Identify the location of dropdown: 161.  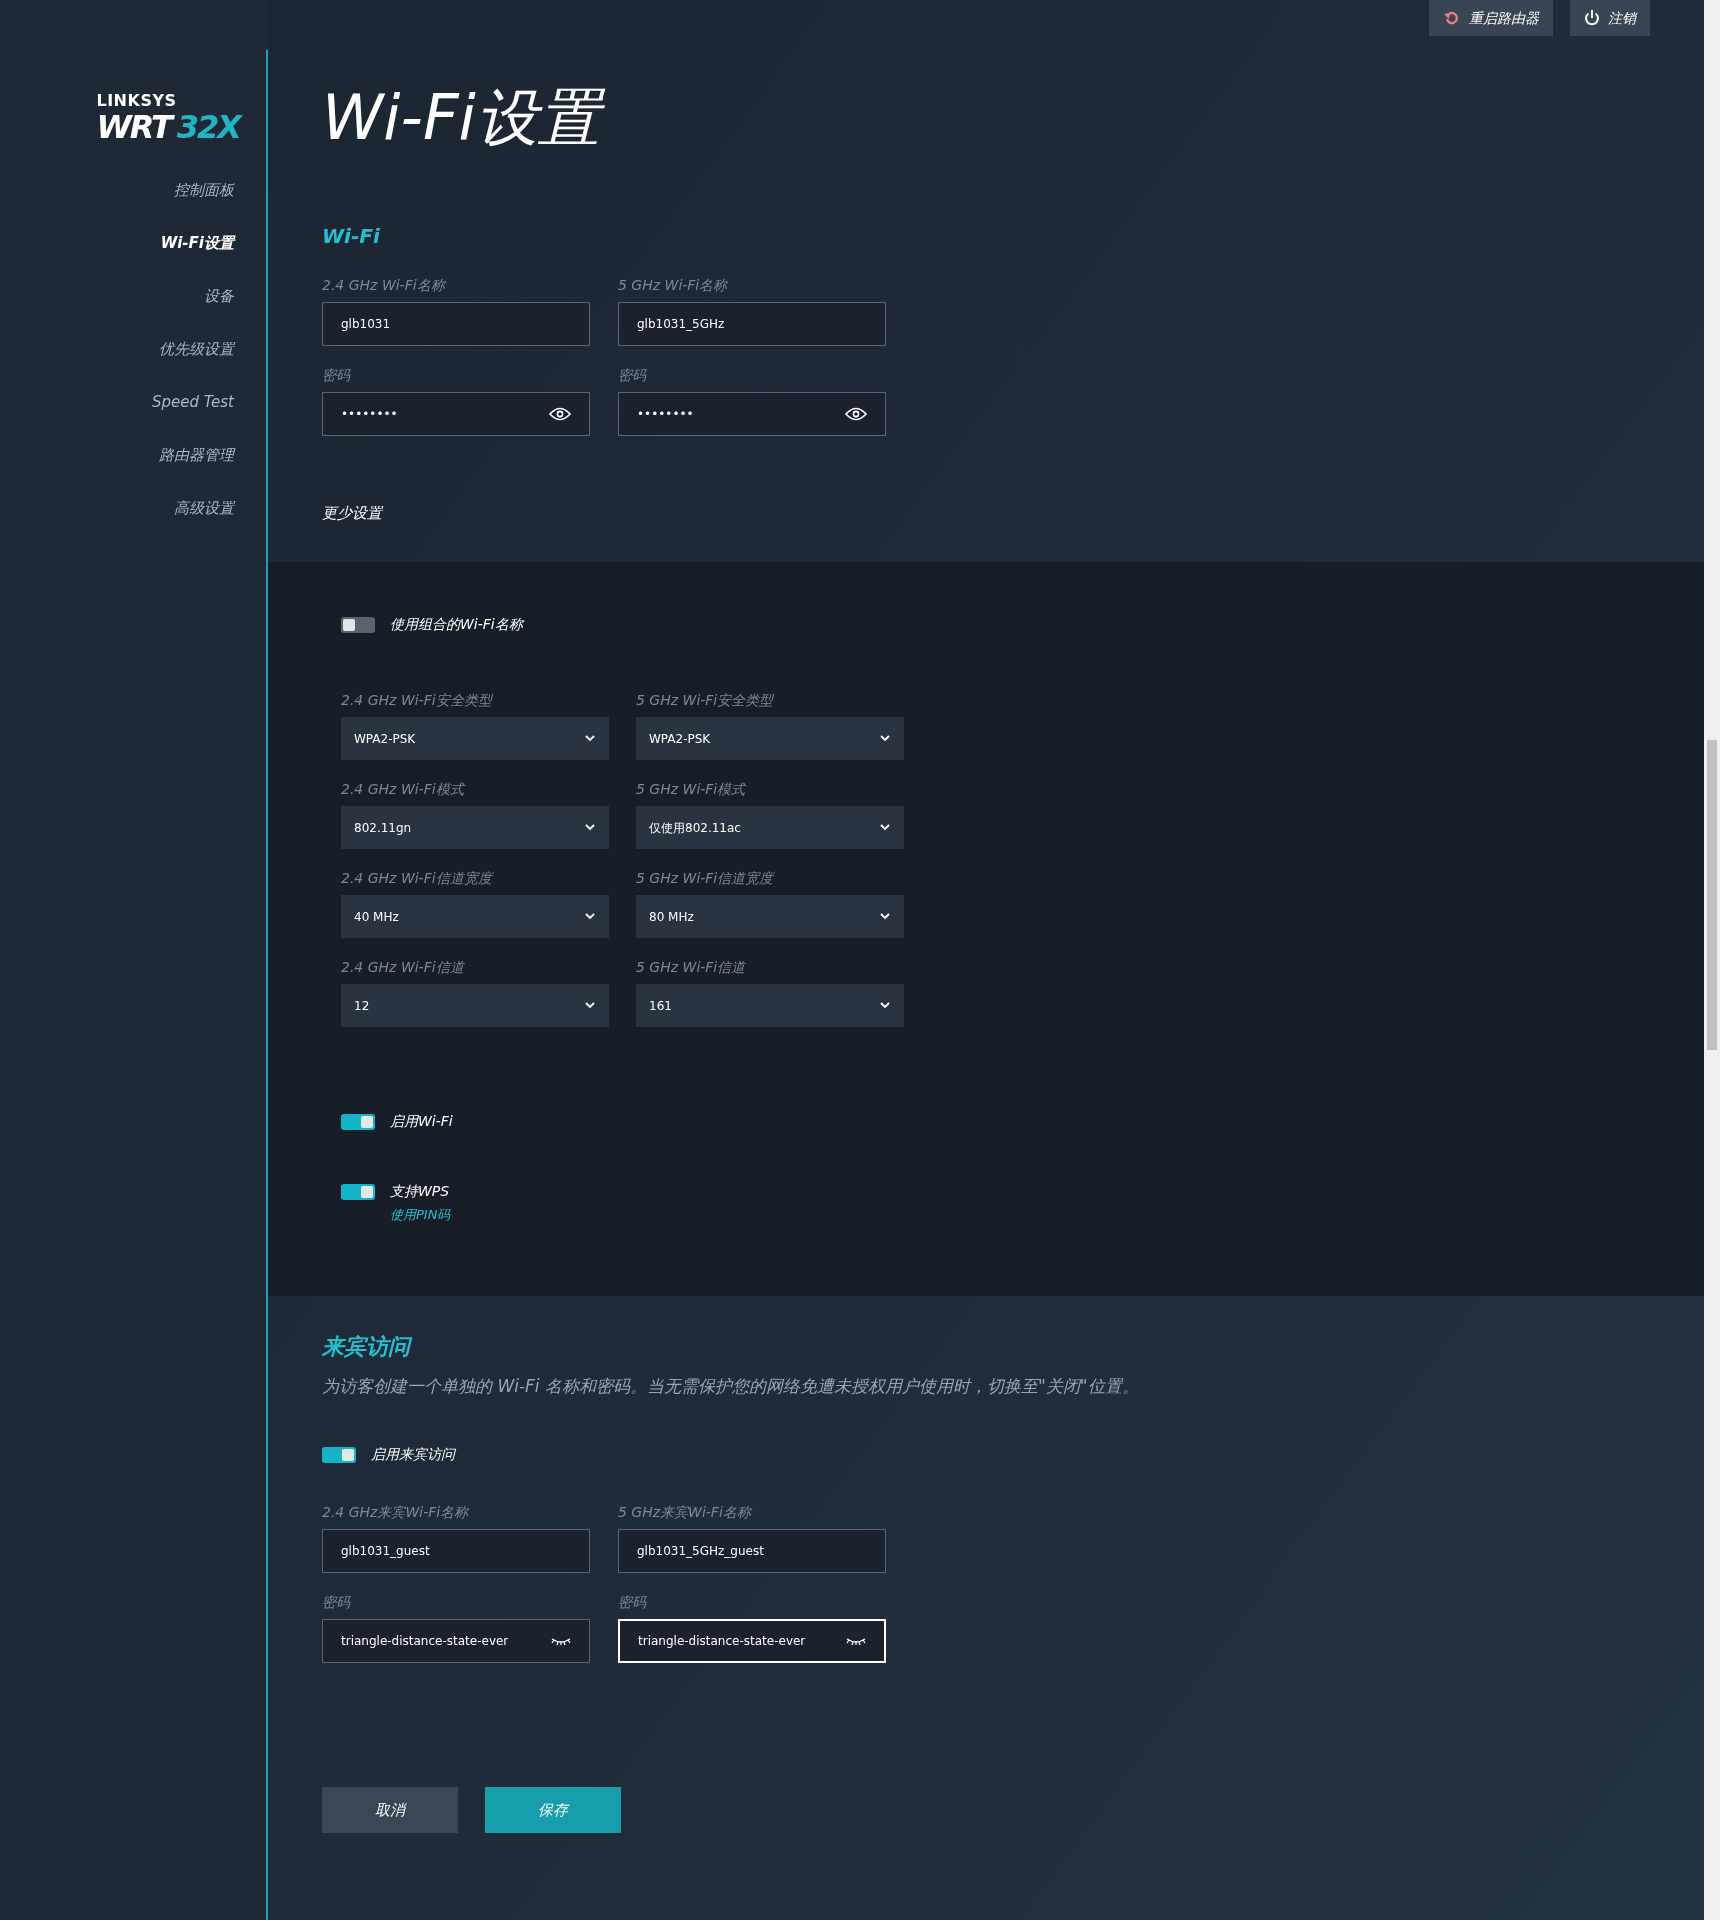
(770, 1005).